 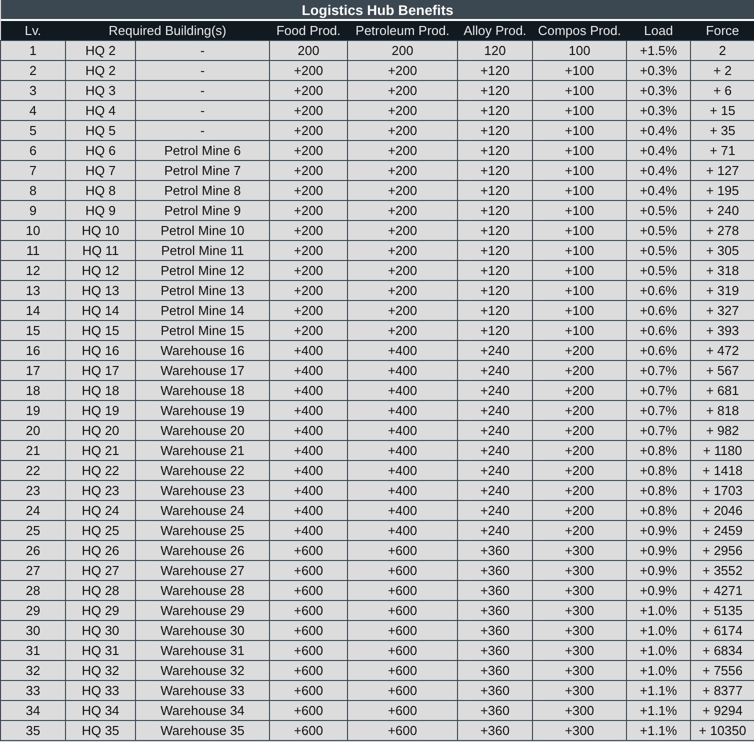 What do you see at coordinates (101, 470) in the screenshot?
I see `table-cell: HQ 22` at bounding box center [101, 470].